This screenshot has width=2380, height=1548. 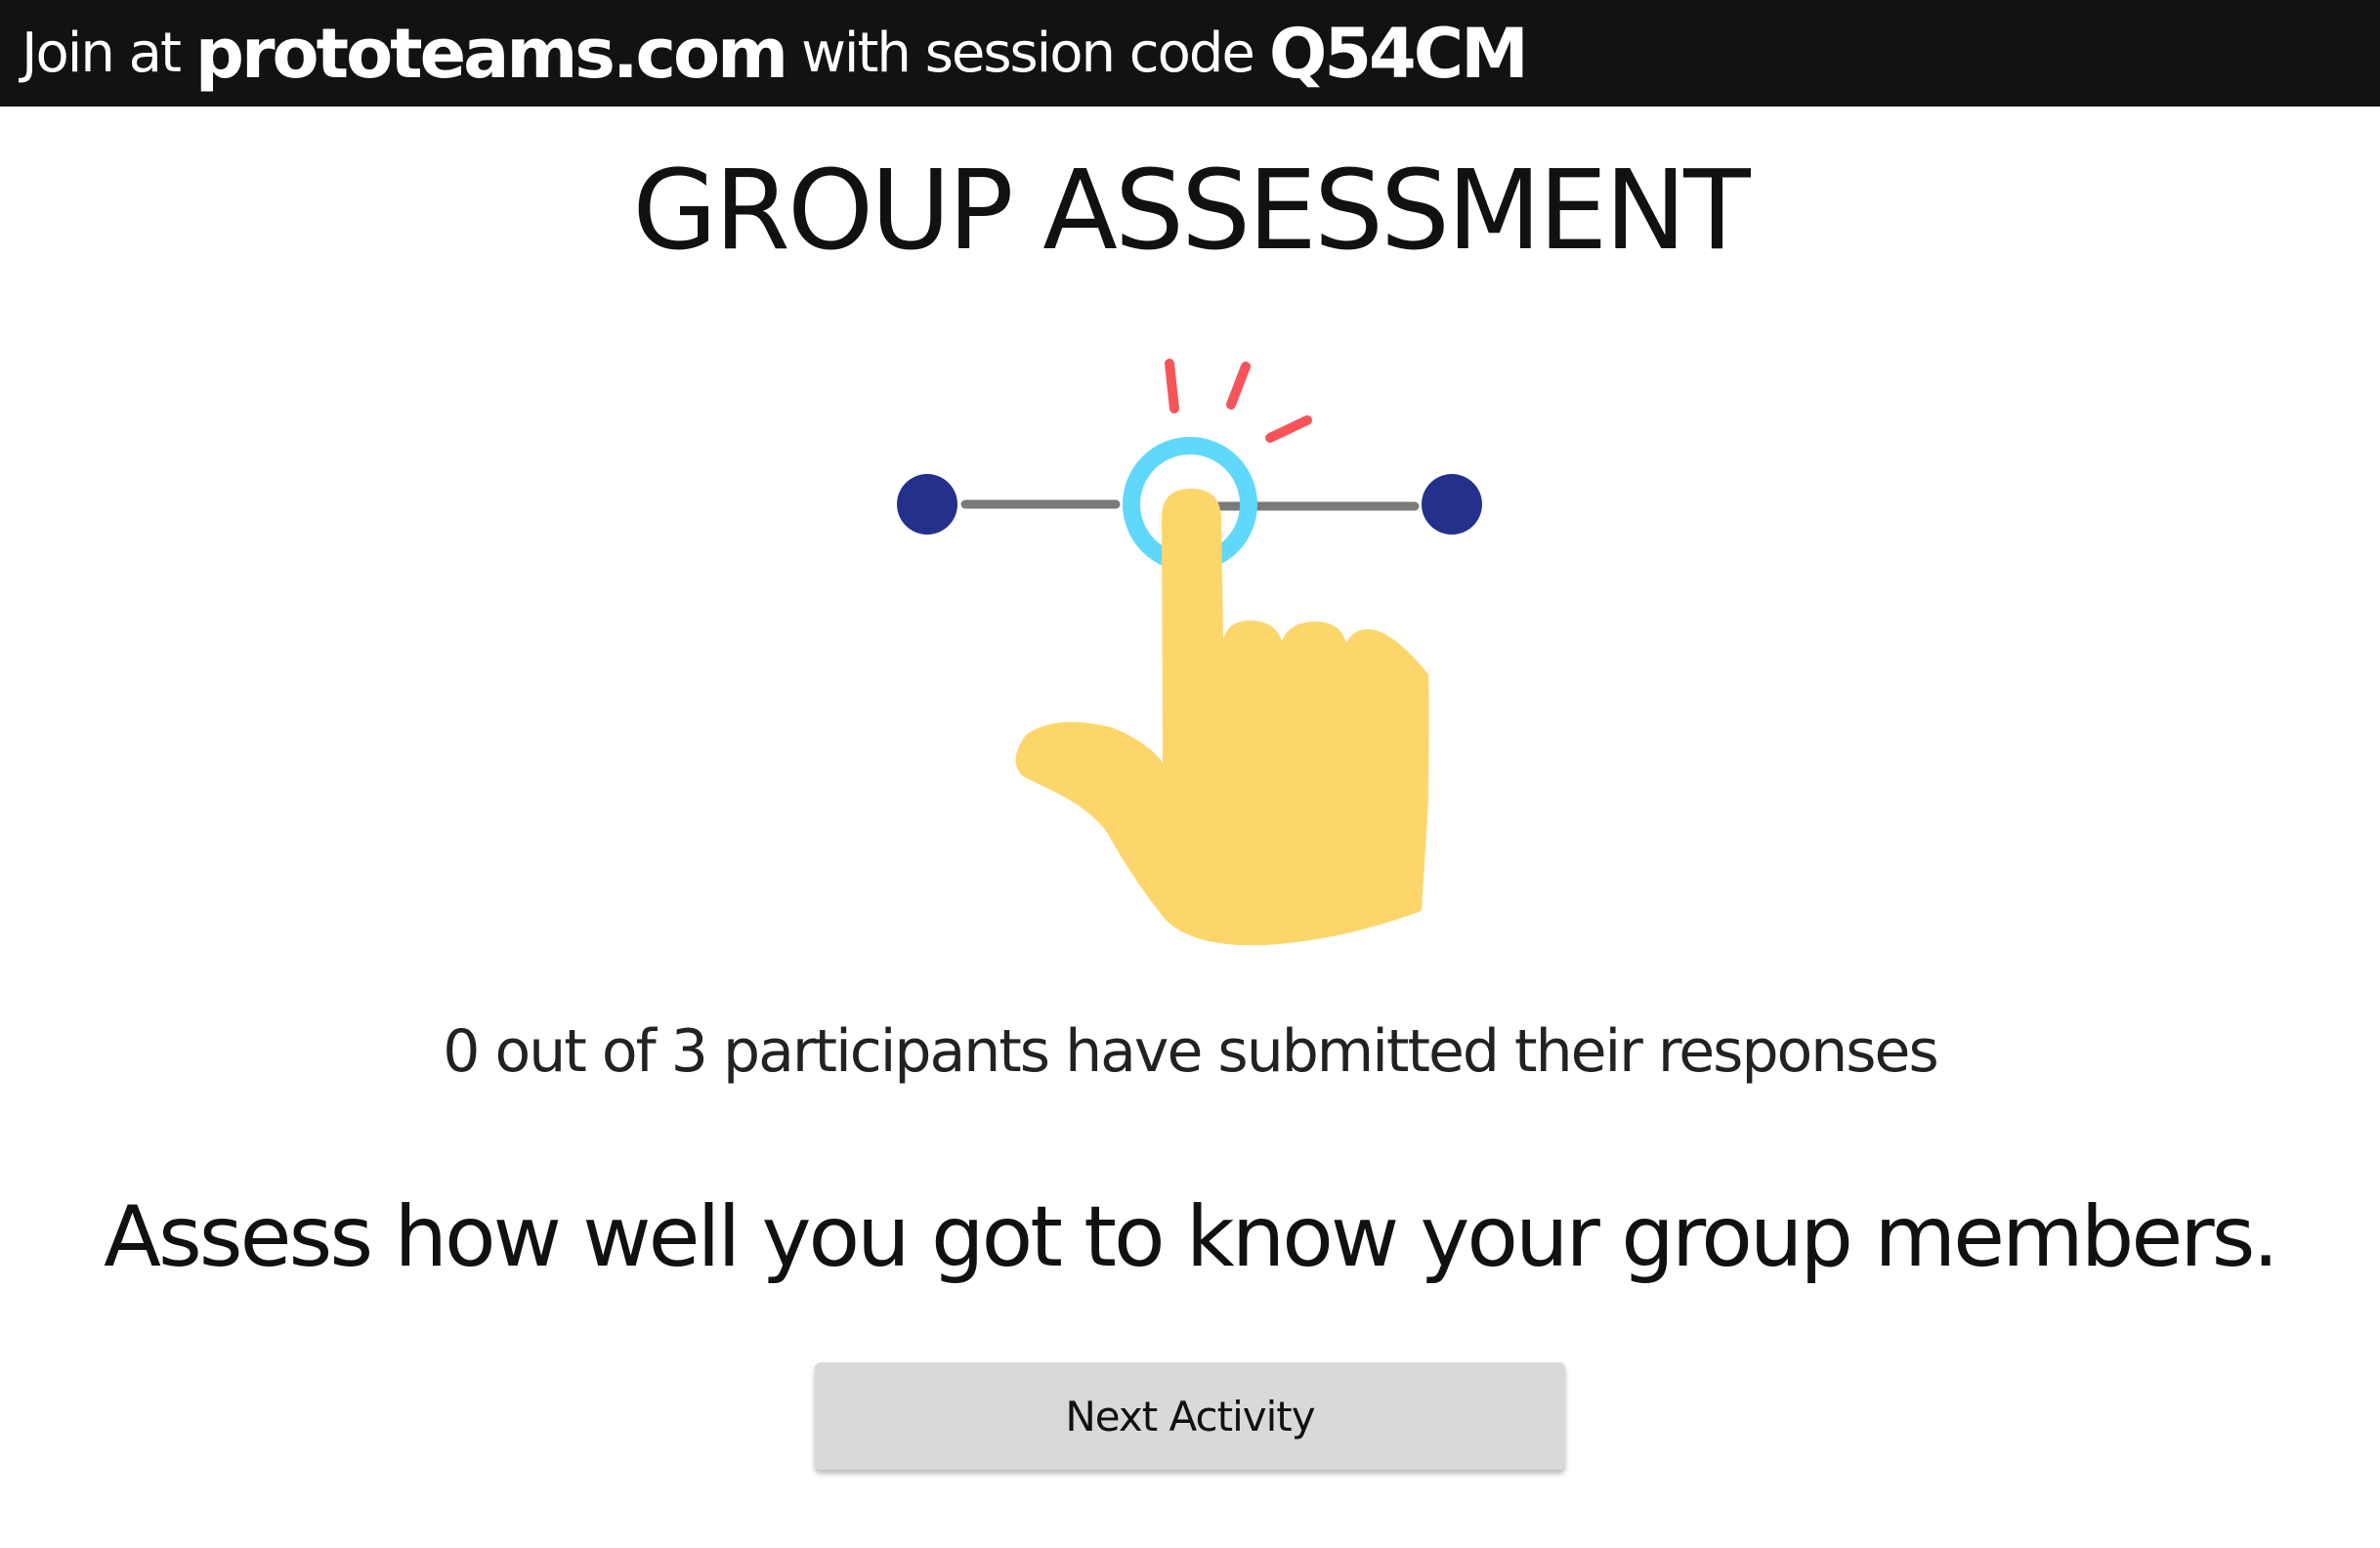 What do you see at coordinates (1190, 1416) in the screenshot?
I see `next-activity-button: Next Activity` at bounding box center [1190, 1416].